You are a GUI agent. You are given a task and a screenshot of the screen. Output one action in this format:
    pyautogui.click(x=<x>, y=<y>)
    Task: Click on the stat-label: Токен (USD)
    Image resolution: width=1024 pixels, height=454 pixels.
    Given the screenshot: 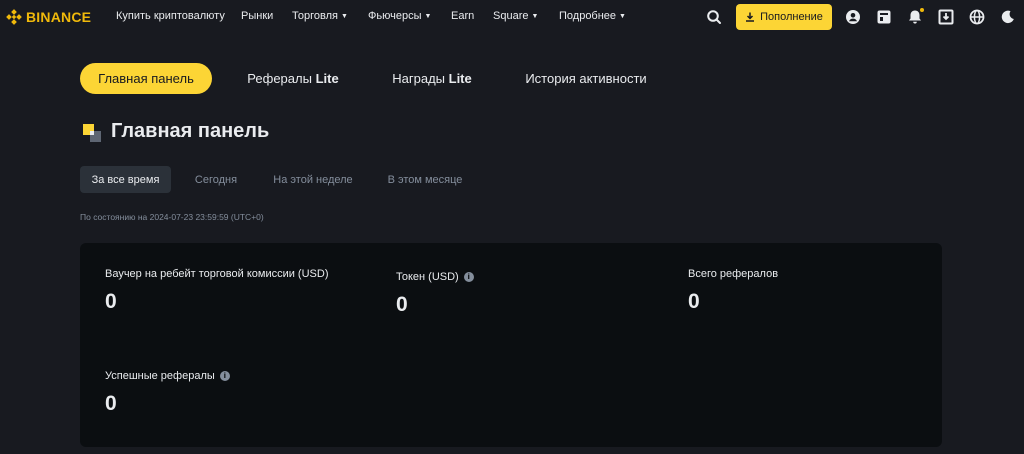 What is the action you would take?
    pyautogui.click(x=427, y=277)
    